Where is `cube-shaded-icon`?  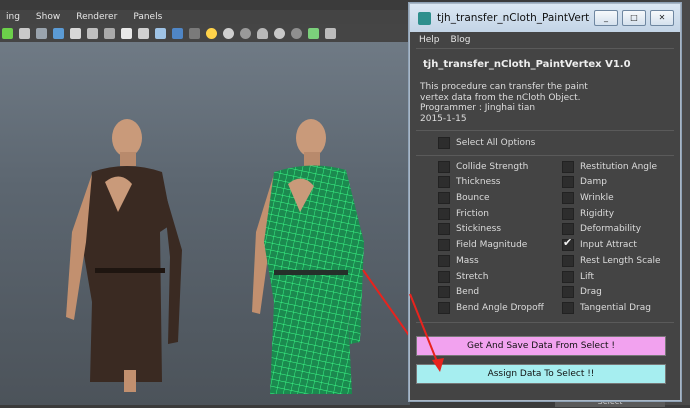 cube-shaded-icon is located at coordinates (160, 33).